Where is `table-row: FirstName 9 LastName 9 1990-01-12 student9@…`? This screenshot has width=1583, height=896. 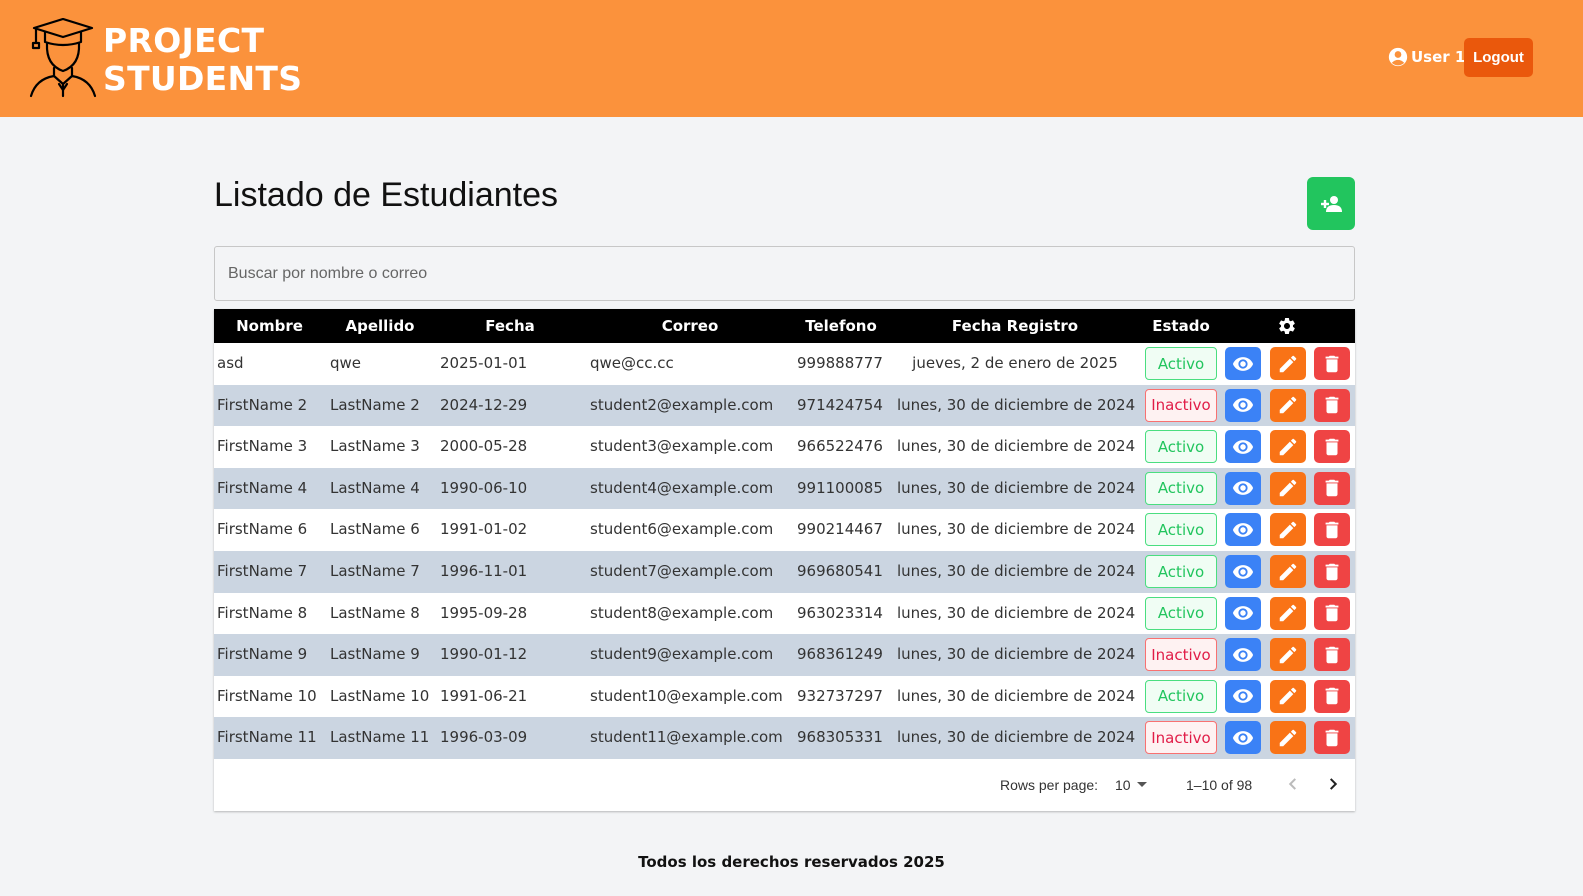
table-row: FirstName 9 LastName 9 1990-01-12 student9@… is located at coordinates (784, 655).